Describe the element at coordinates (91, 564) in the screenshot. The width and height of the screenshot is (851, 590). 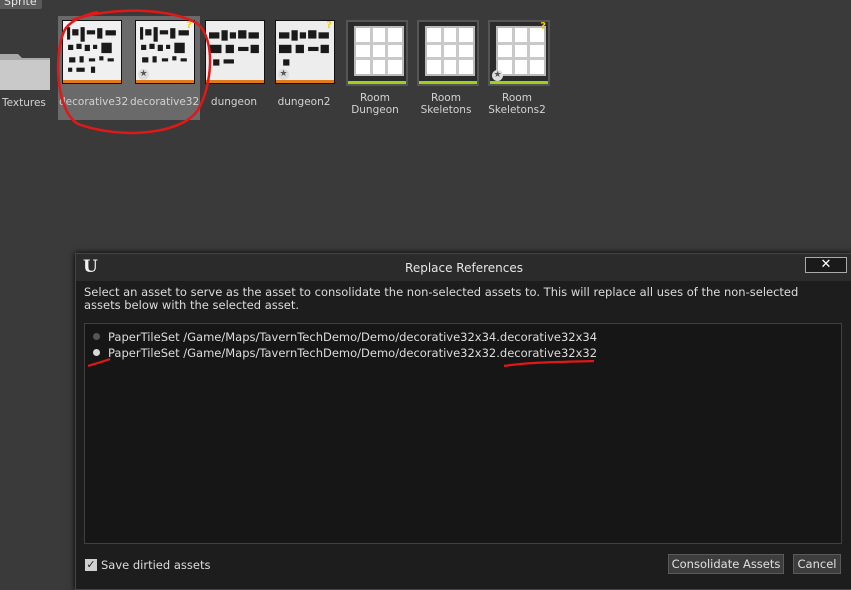
I see `checkbox-icon: ✓` at that location.